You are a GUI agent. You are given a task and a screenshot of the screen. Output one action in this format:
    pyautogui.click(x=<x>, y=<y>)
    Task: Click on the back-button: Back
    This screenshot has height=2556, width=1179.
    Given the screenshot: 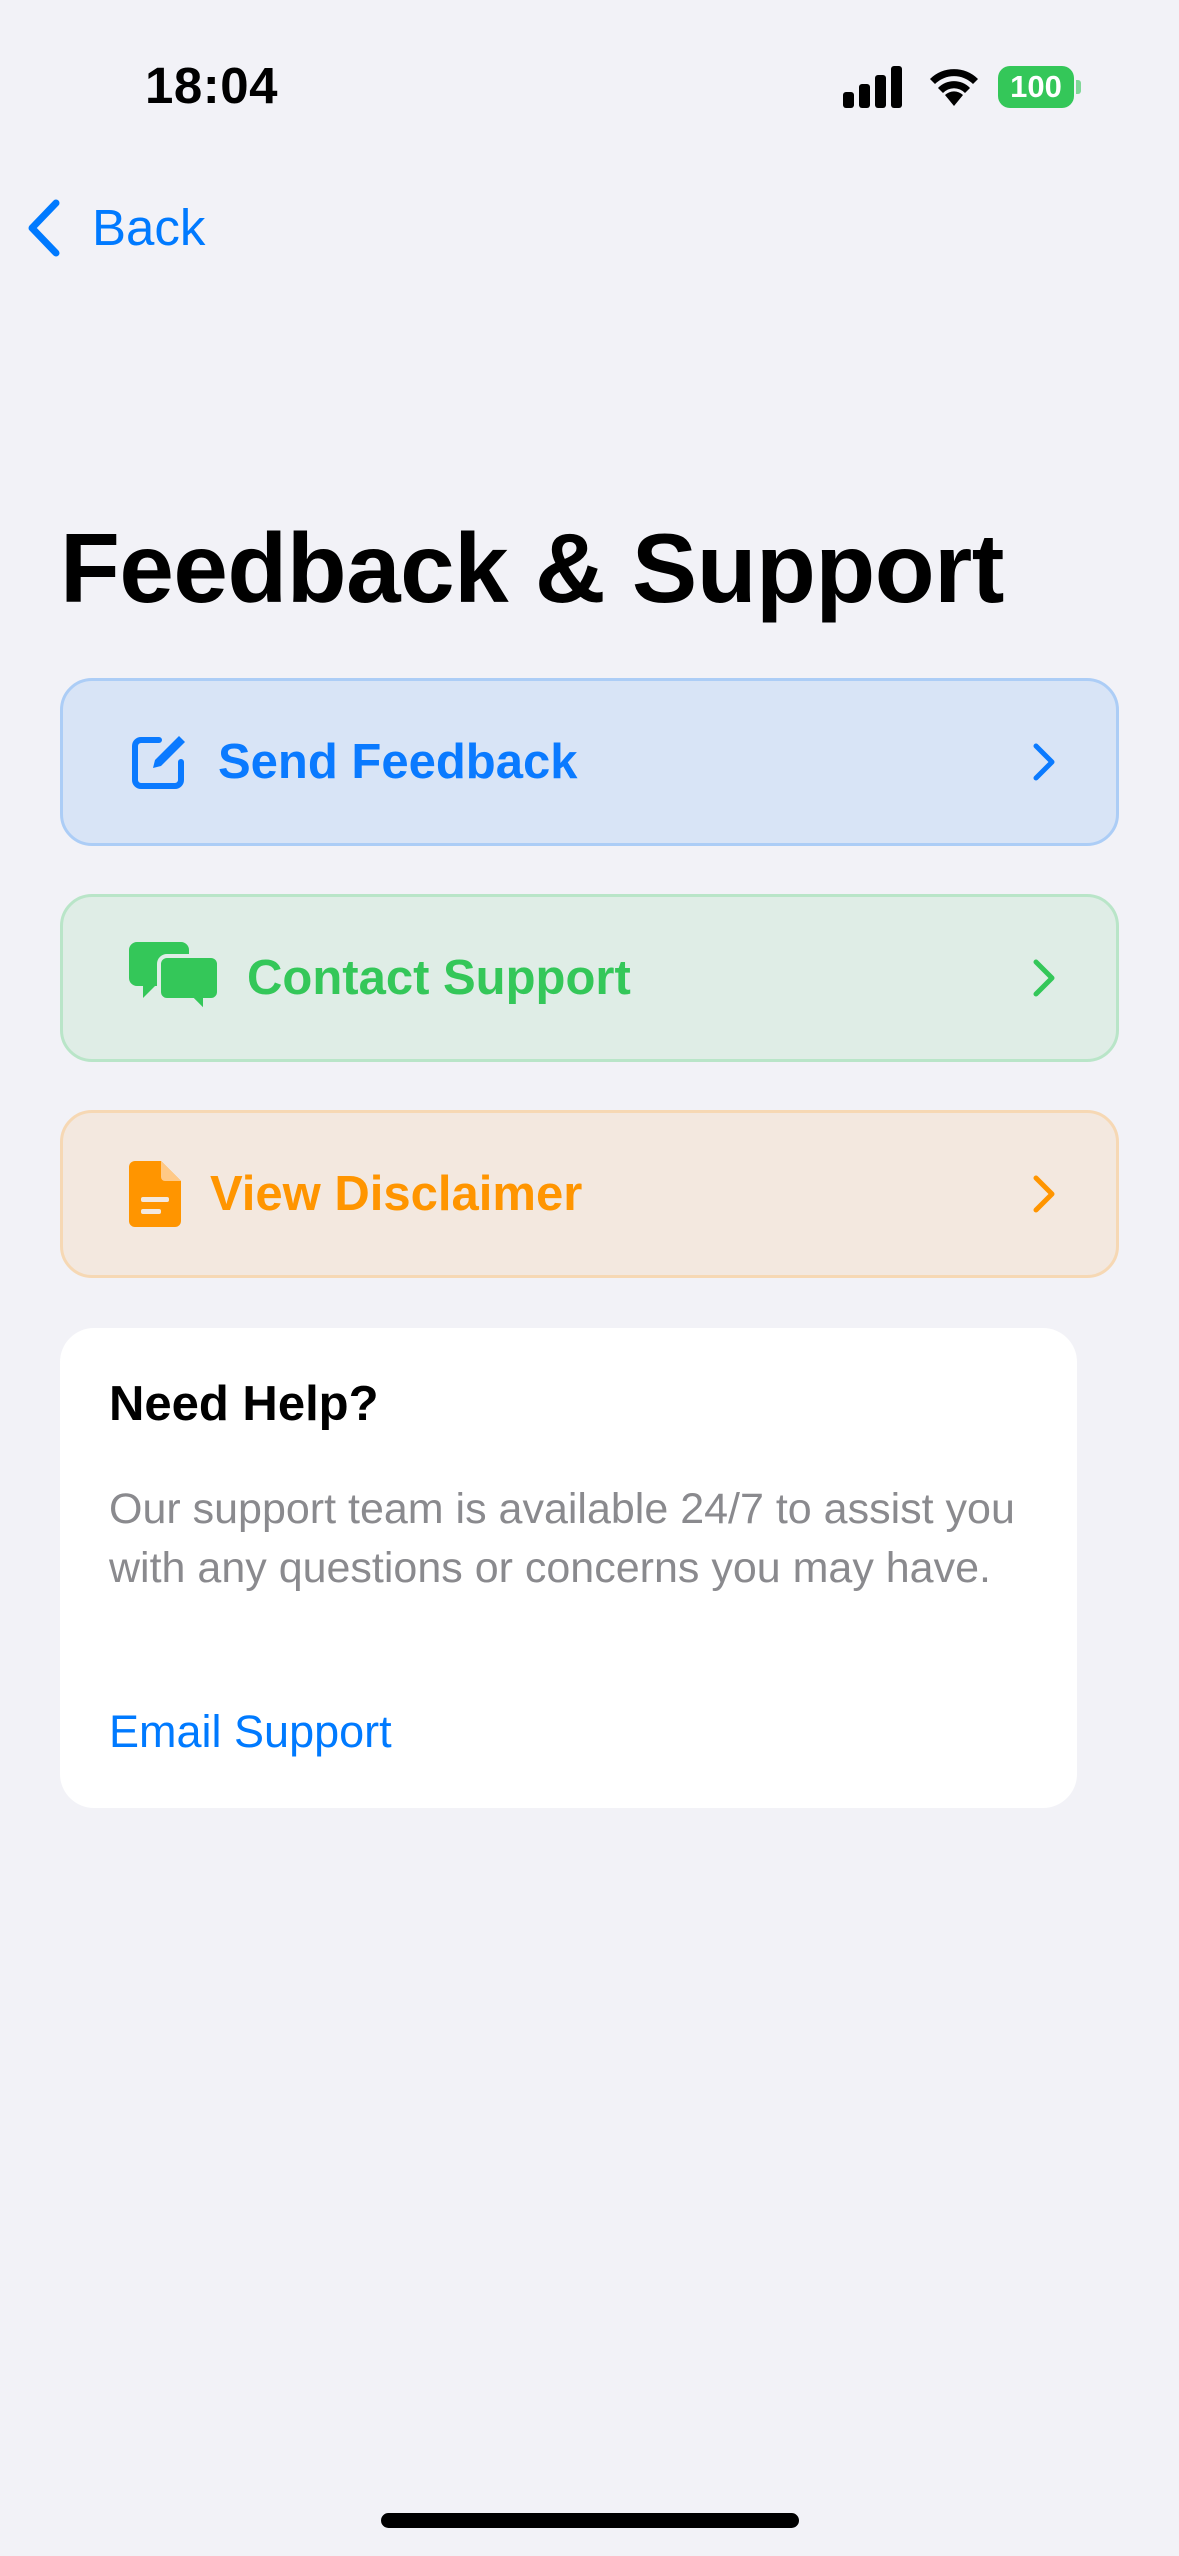 What is the action you would take?
    pyautogui.click(x=115, y=227)
    